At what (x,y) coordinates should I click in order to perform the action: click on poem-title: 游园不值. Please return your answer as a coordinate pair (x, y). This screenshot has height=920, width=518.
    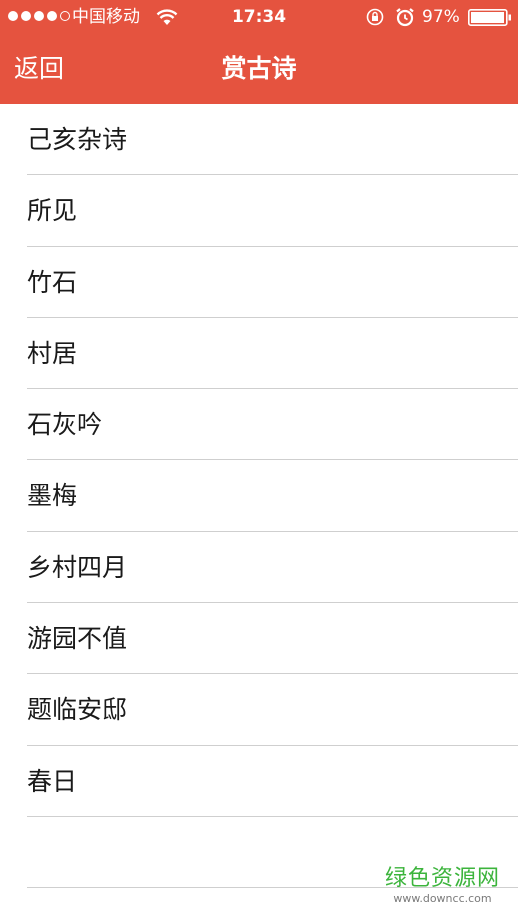
    Looking at the image, I should click on (77, 639).